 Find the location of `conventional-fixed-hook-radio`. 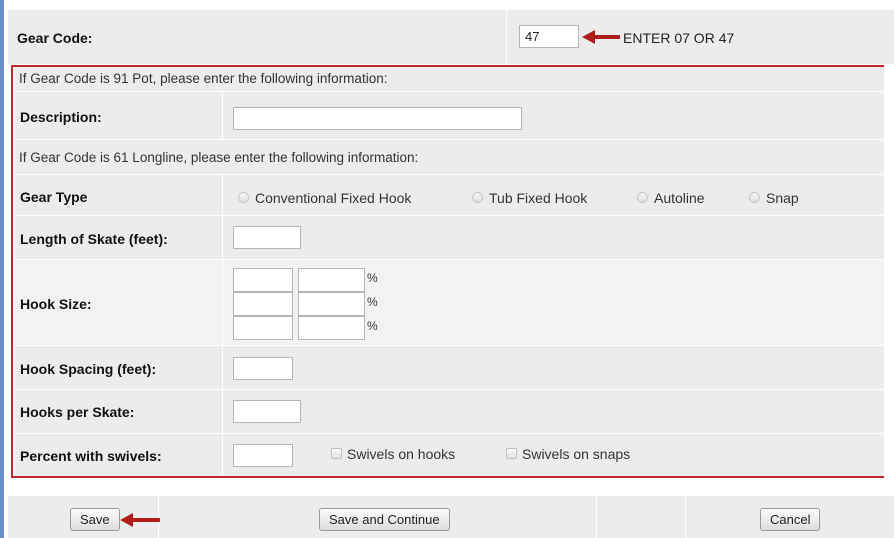

conventional-fixed-hook-radio is located at coordinates (243, 197).